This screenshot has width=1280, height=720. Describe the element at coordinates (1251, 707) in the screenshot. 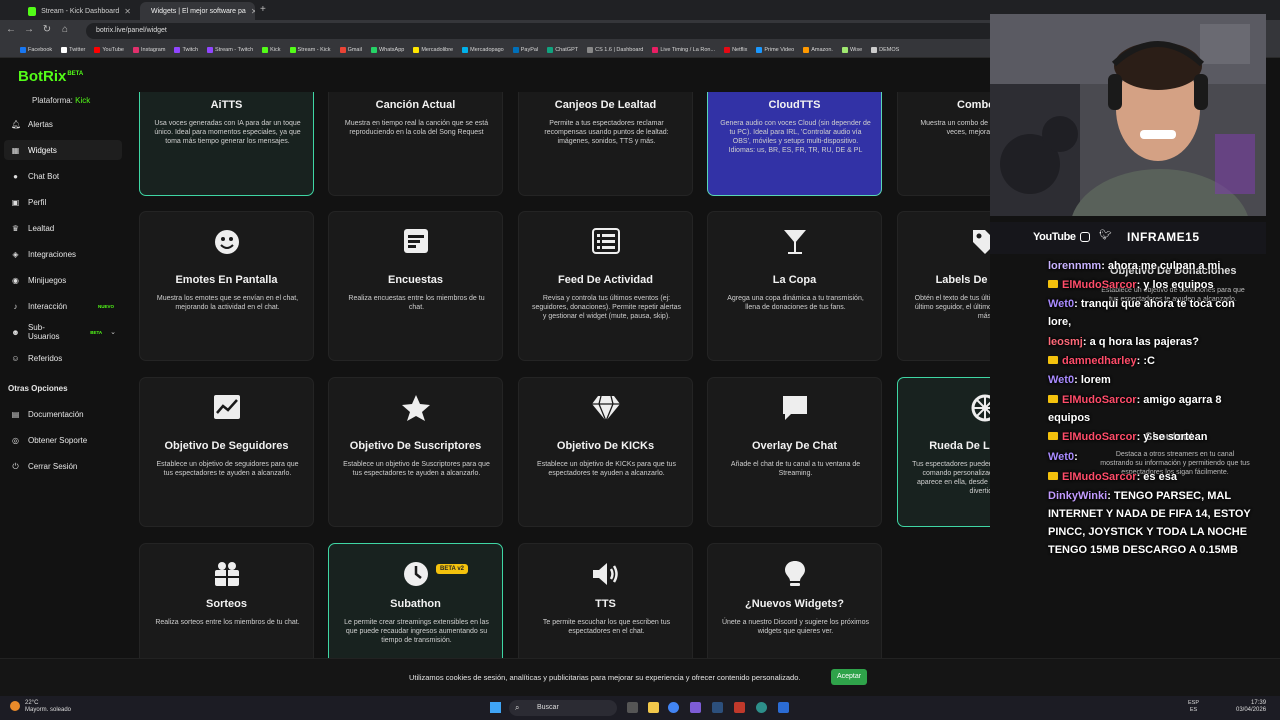

I see `clock: 17:39 03/04/2026` at that location.